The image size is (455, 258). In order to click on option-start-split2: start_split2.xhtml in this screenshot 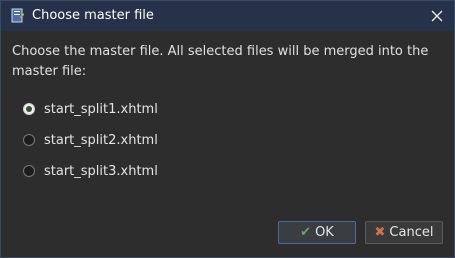, I will do `click(90, 140)`.